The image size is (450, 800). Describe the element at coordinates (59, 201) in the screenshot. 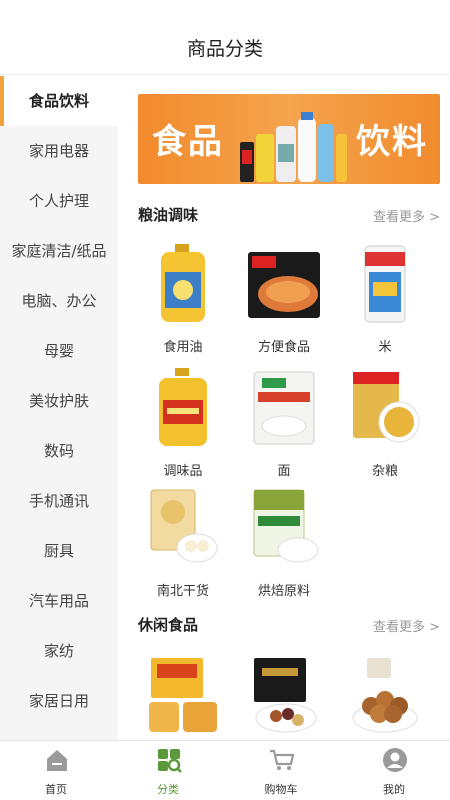

I see `sidebar-item-personal-care: 个人护理` at that location.